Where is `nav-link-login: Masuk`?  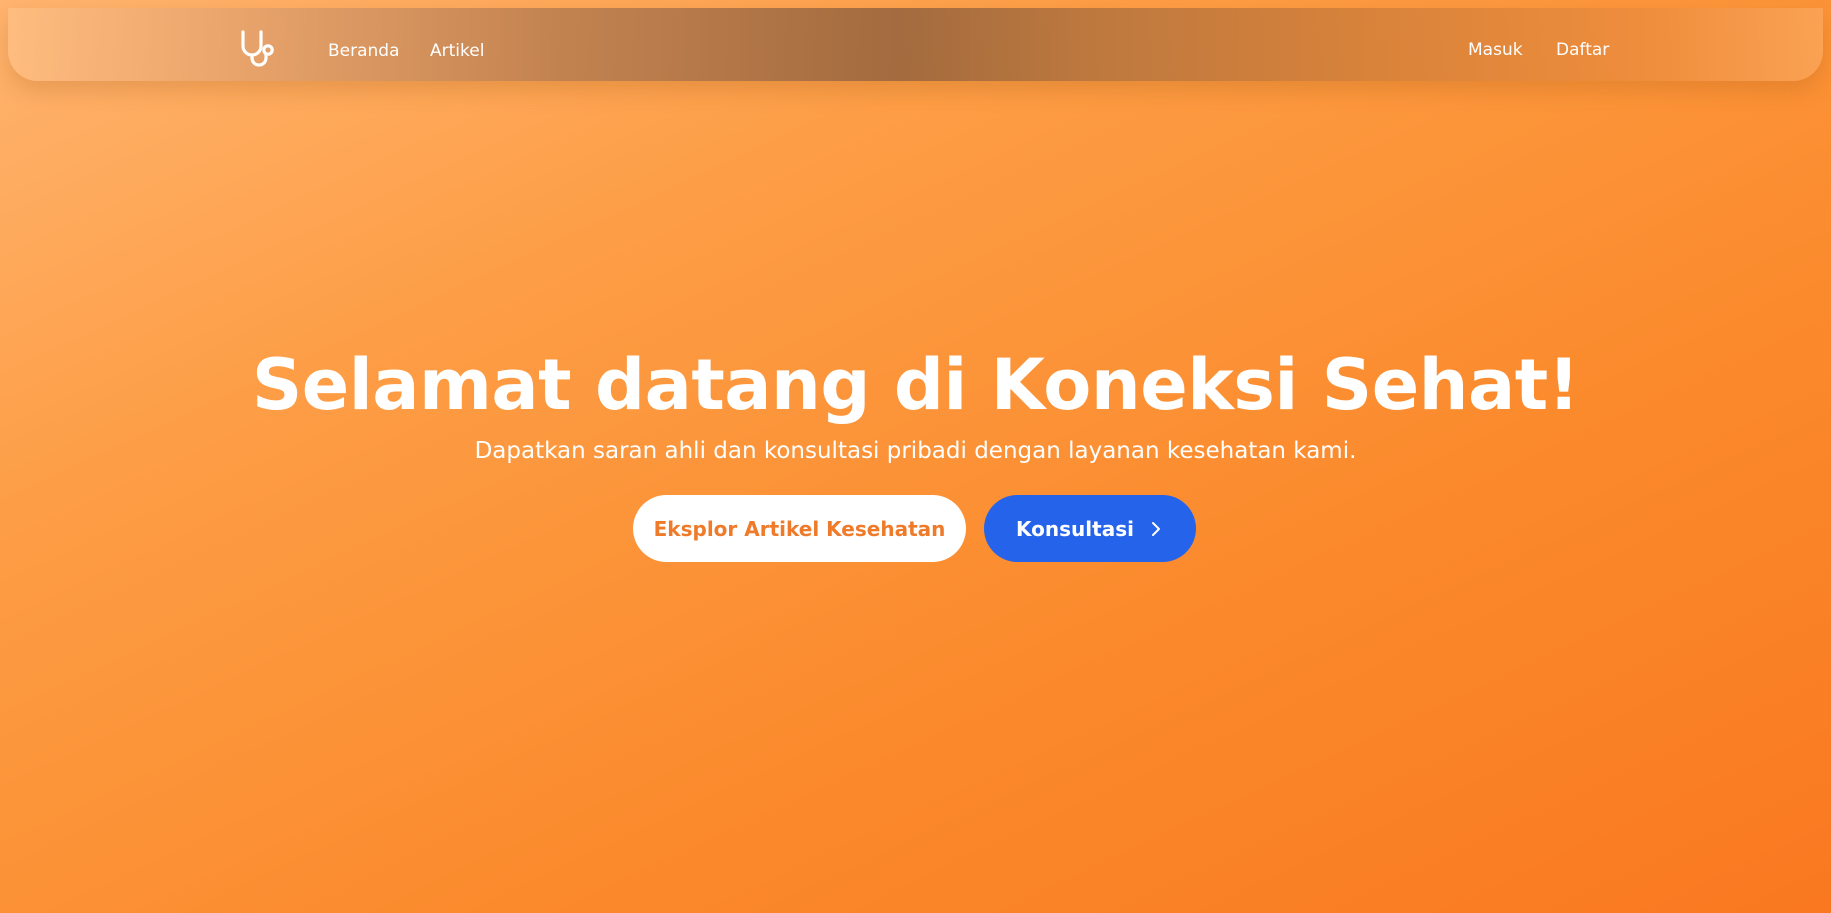
nav-link-login: Masuk is located at coordinates (1495, 50).